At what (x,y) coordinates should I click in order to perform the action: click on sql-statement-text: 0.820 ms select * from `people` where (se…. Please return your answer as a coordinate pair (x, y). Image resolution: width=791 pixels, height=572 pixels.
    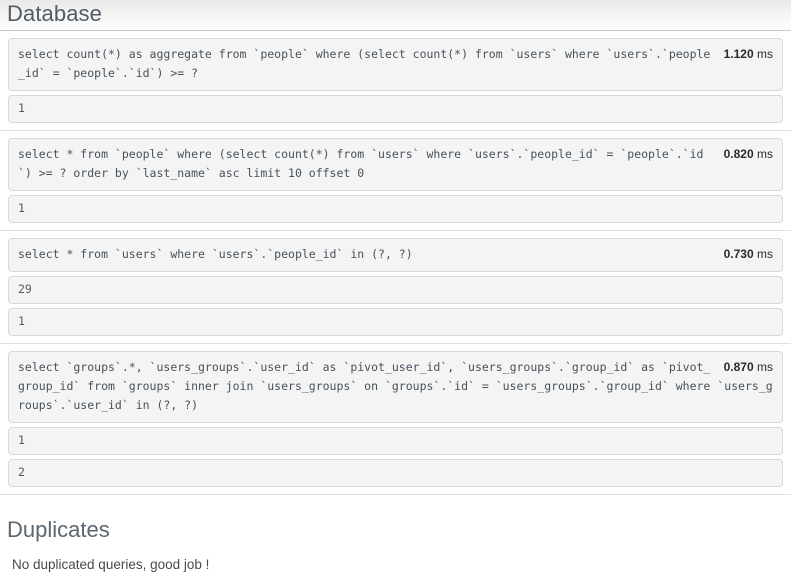
    Looking at the image, I should click on (395, 164).